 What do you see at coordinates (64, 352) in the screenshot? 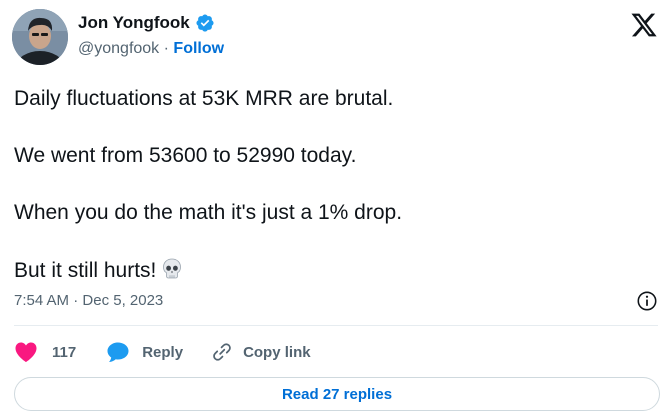
I see `like-count: 117` at bounding box center [64, 352].